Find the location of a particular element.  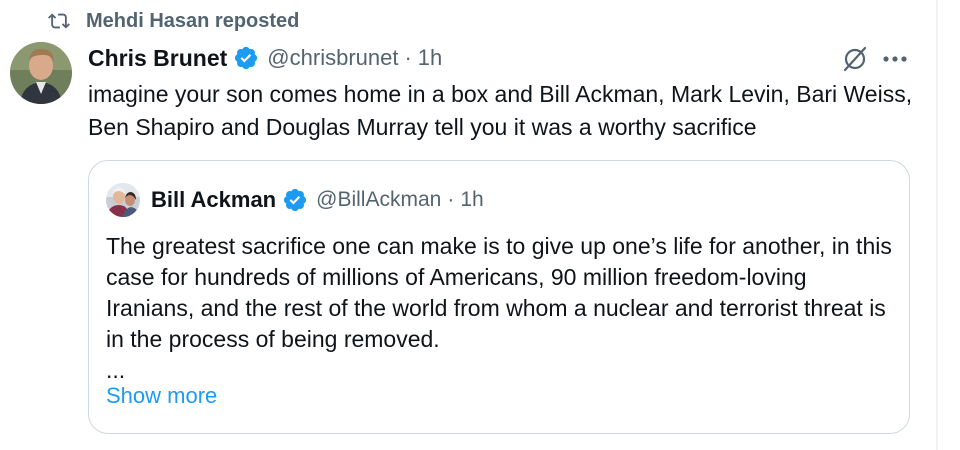

timeline-divider is located at coordinates (937, 225).